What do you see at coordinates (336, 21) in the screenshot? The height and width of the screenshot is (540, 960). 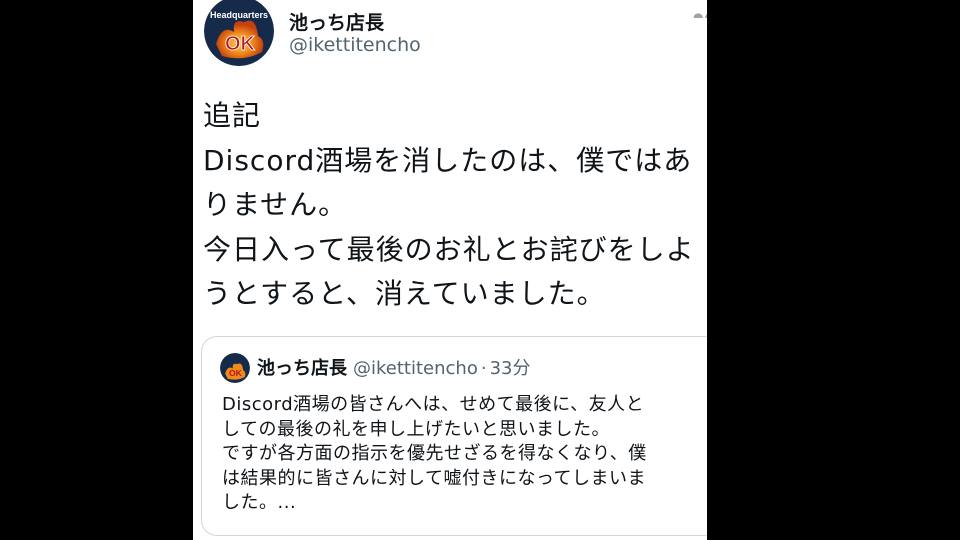 I see `author-name: 池っち店長` at bounding box center [336, 21].